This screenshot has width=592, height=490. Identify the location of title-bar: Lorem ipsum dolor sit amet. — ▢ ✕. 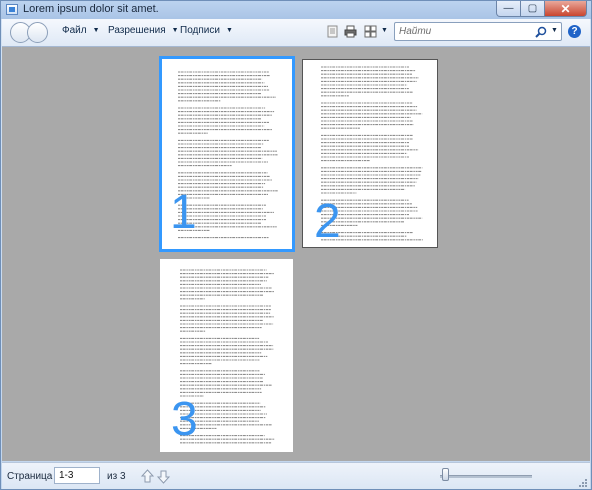
(296, 10).